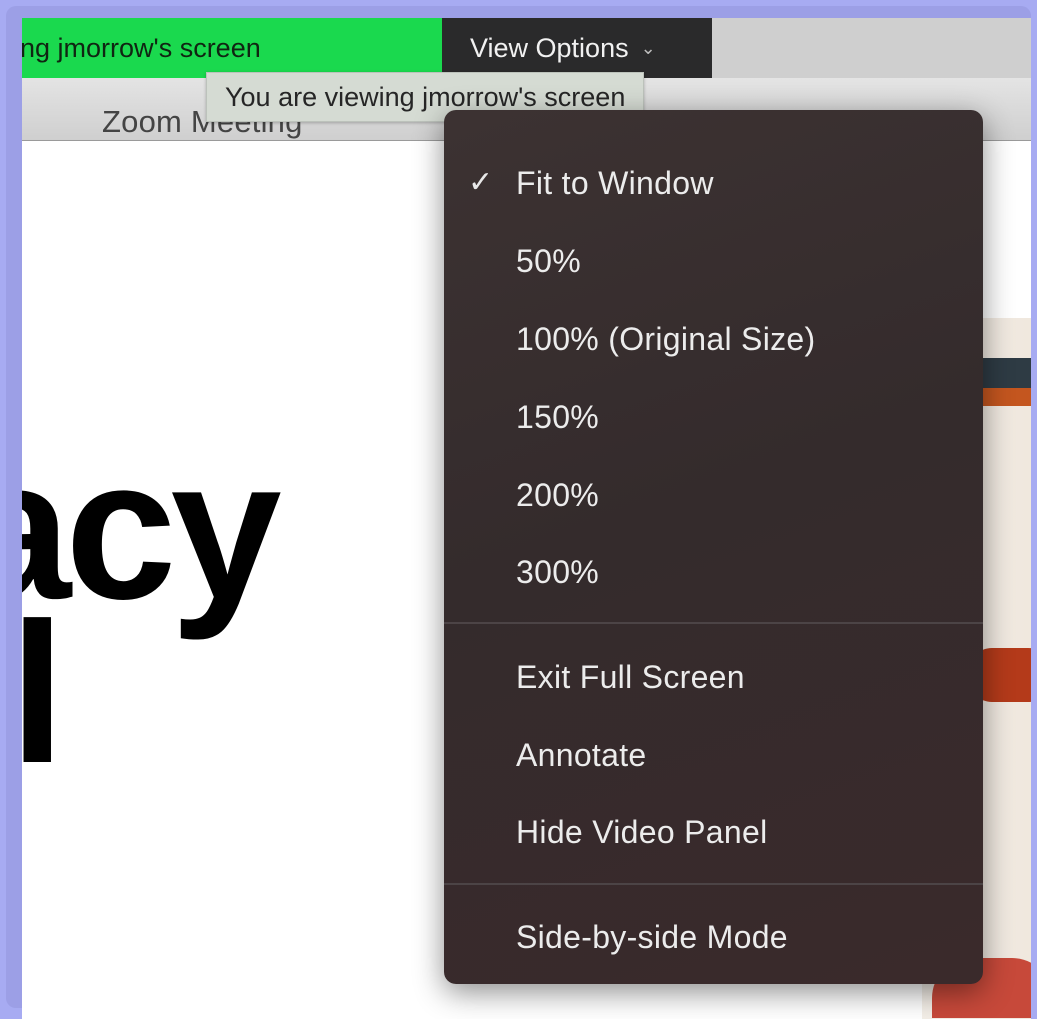 The height and width of the screenshot is (1019, 1037). Describe the element at coordinates (481, 182) in the screenshot. I see `checkmark-icon: ✓` at that location.